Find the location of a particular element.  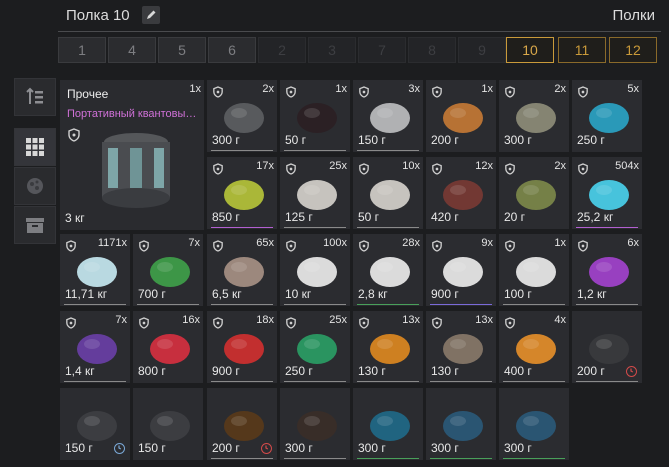

item-quantity: 7x is located at coordinates (194, 243).